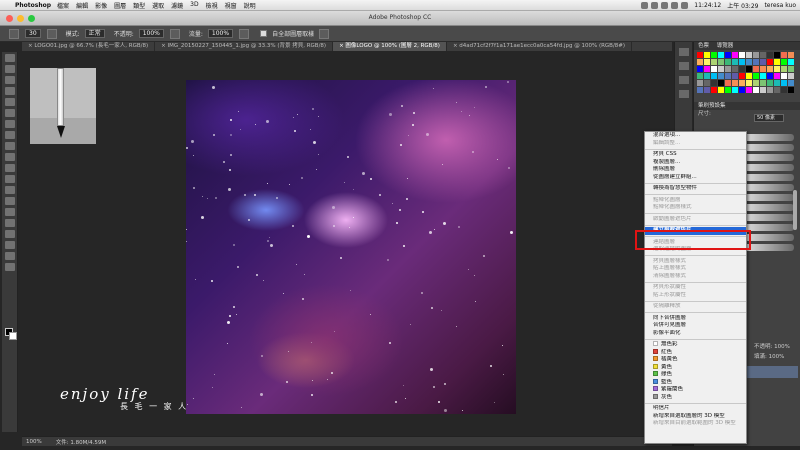  Describe the element at coordinates (244, 33) in the screenshot. I see `airbrush-icon` at that location.